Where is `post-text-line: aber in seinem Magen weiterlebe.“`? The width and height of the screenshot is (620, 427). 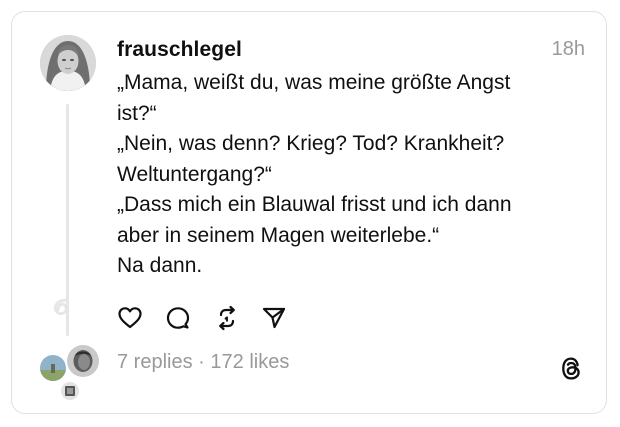 post-text-line: aber in seinem Magen weiterlebe.“ is located at coordinates (278, 235).